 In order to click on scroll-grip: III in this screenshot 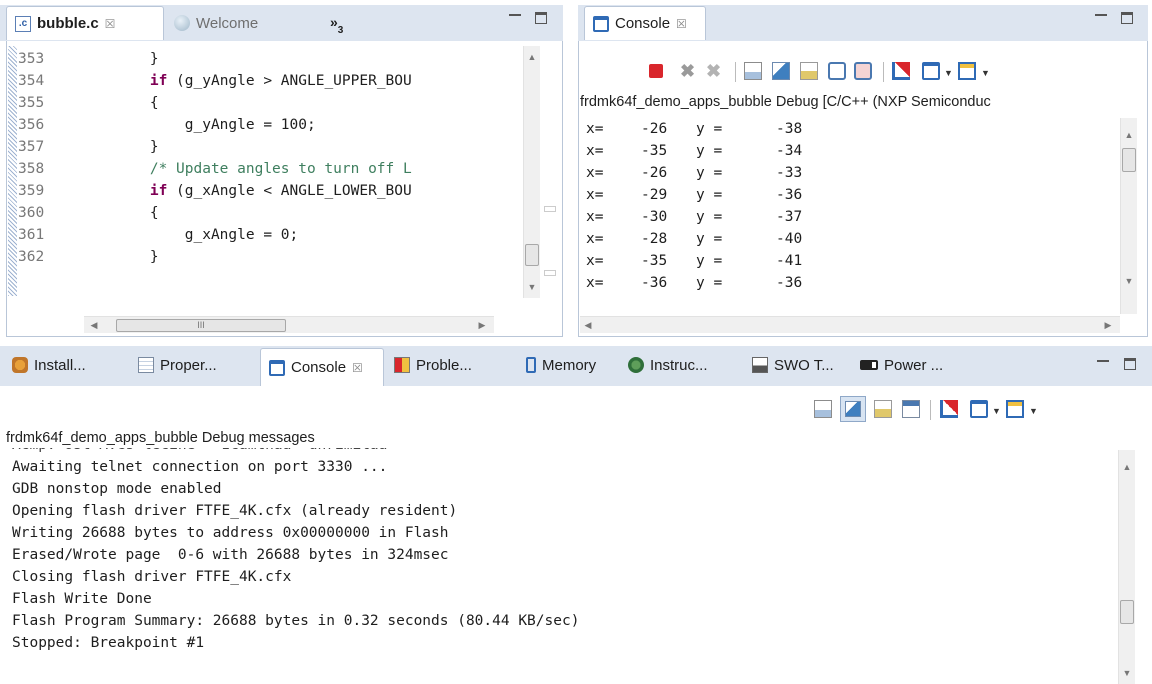, I will do `click(201, 325)`.